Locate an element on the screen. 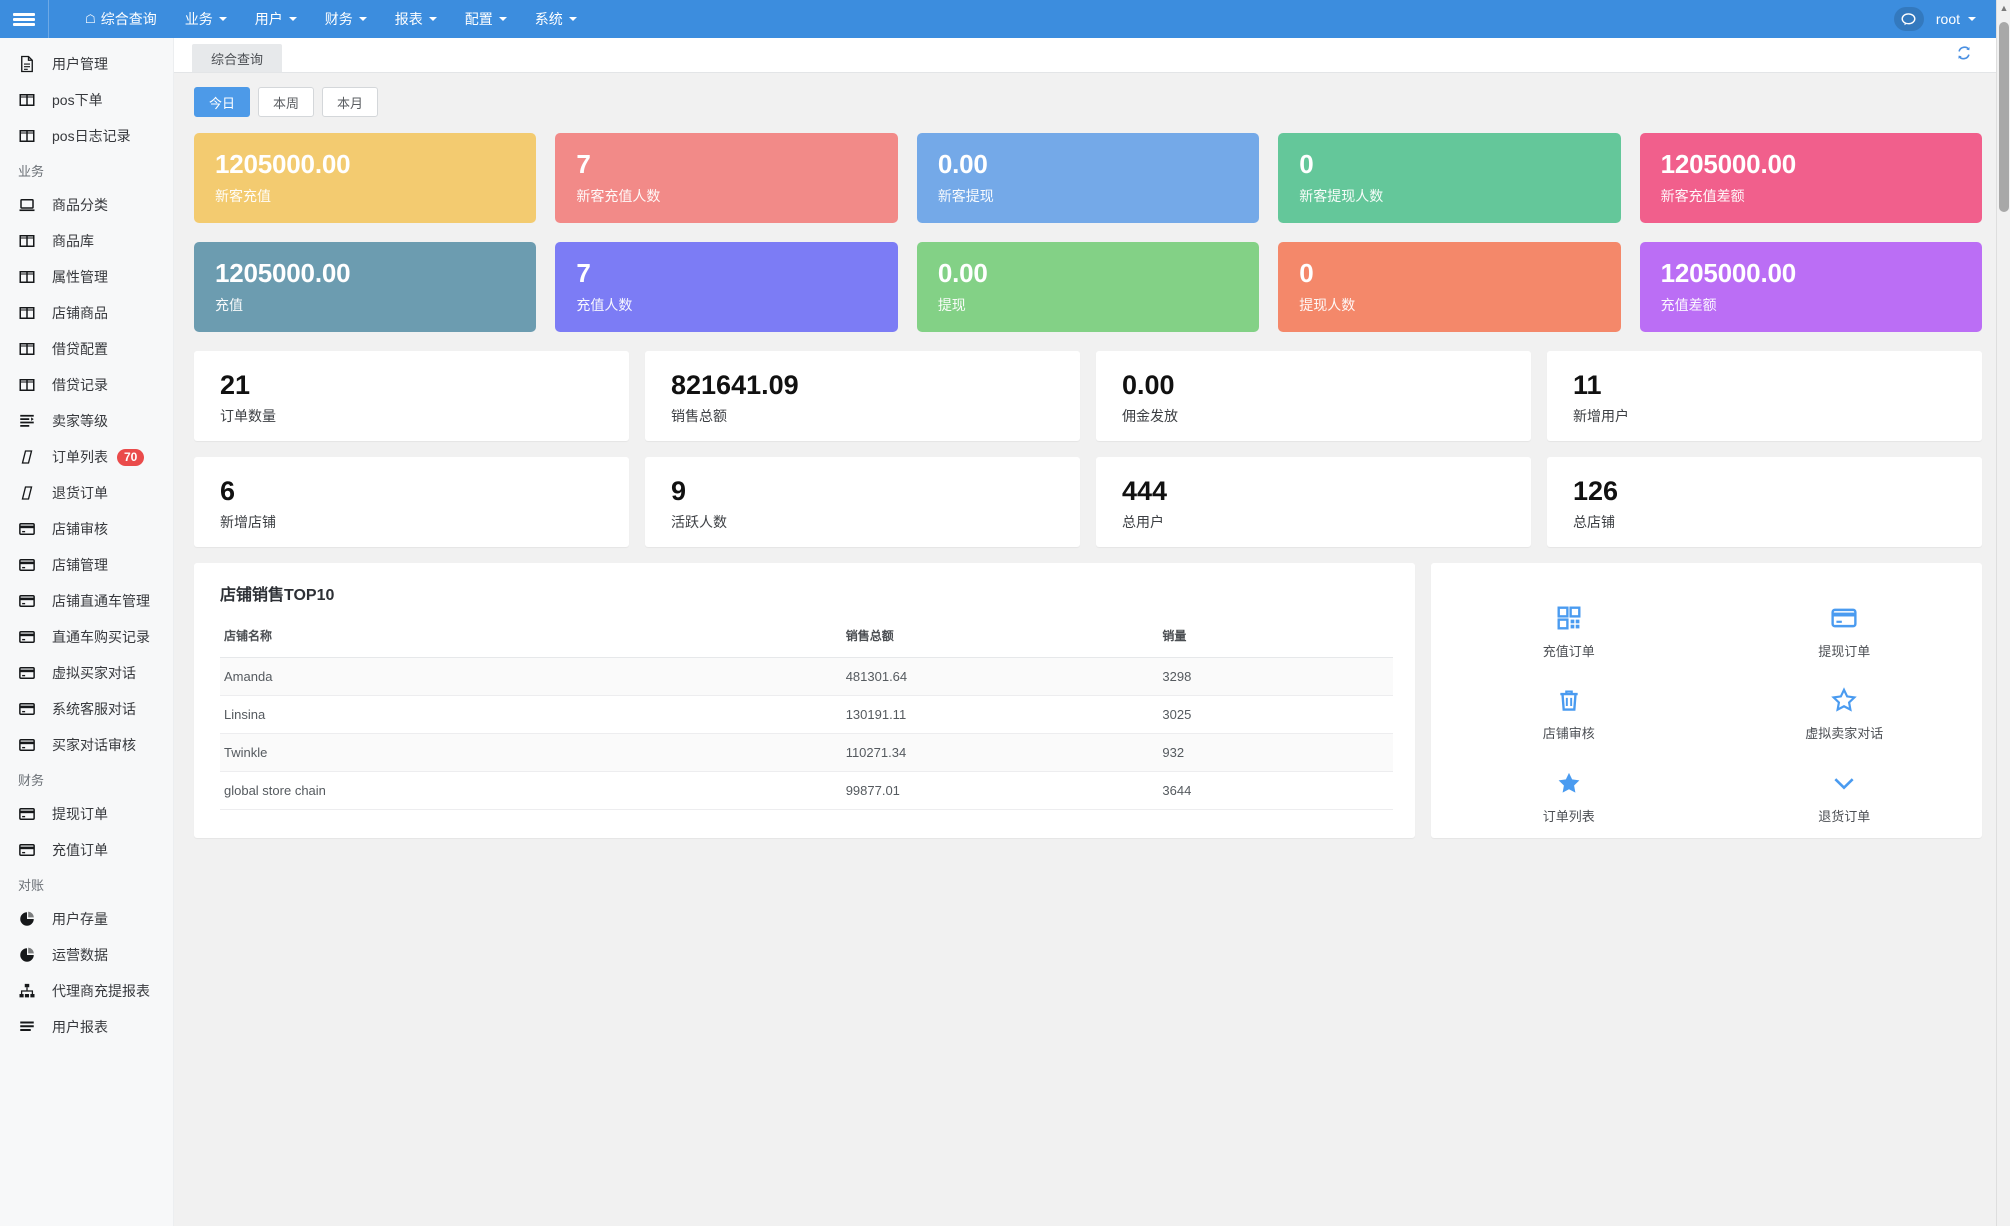 This screenshot has height=1226, width=2010. kpi-card-新客充值人数: 7 新客充值人数 is located at coordinates (726, 178).